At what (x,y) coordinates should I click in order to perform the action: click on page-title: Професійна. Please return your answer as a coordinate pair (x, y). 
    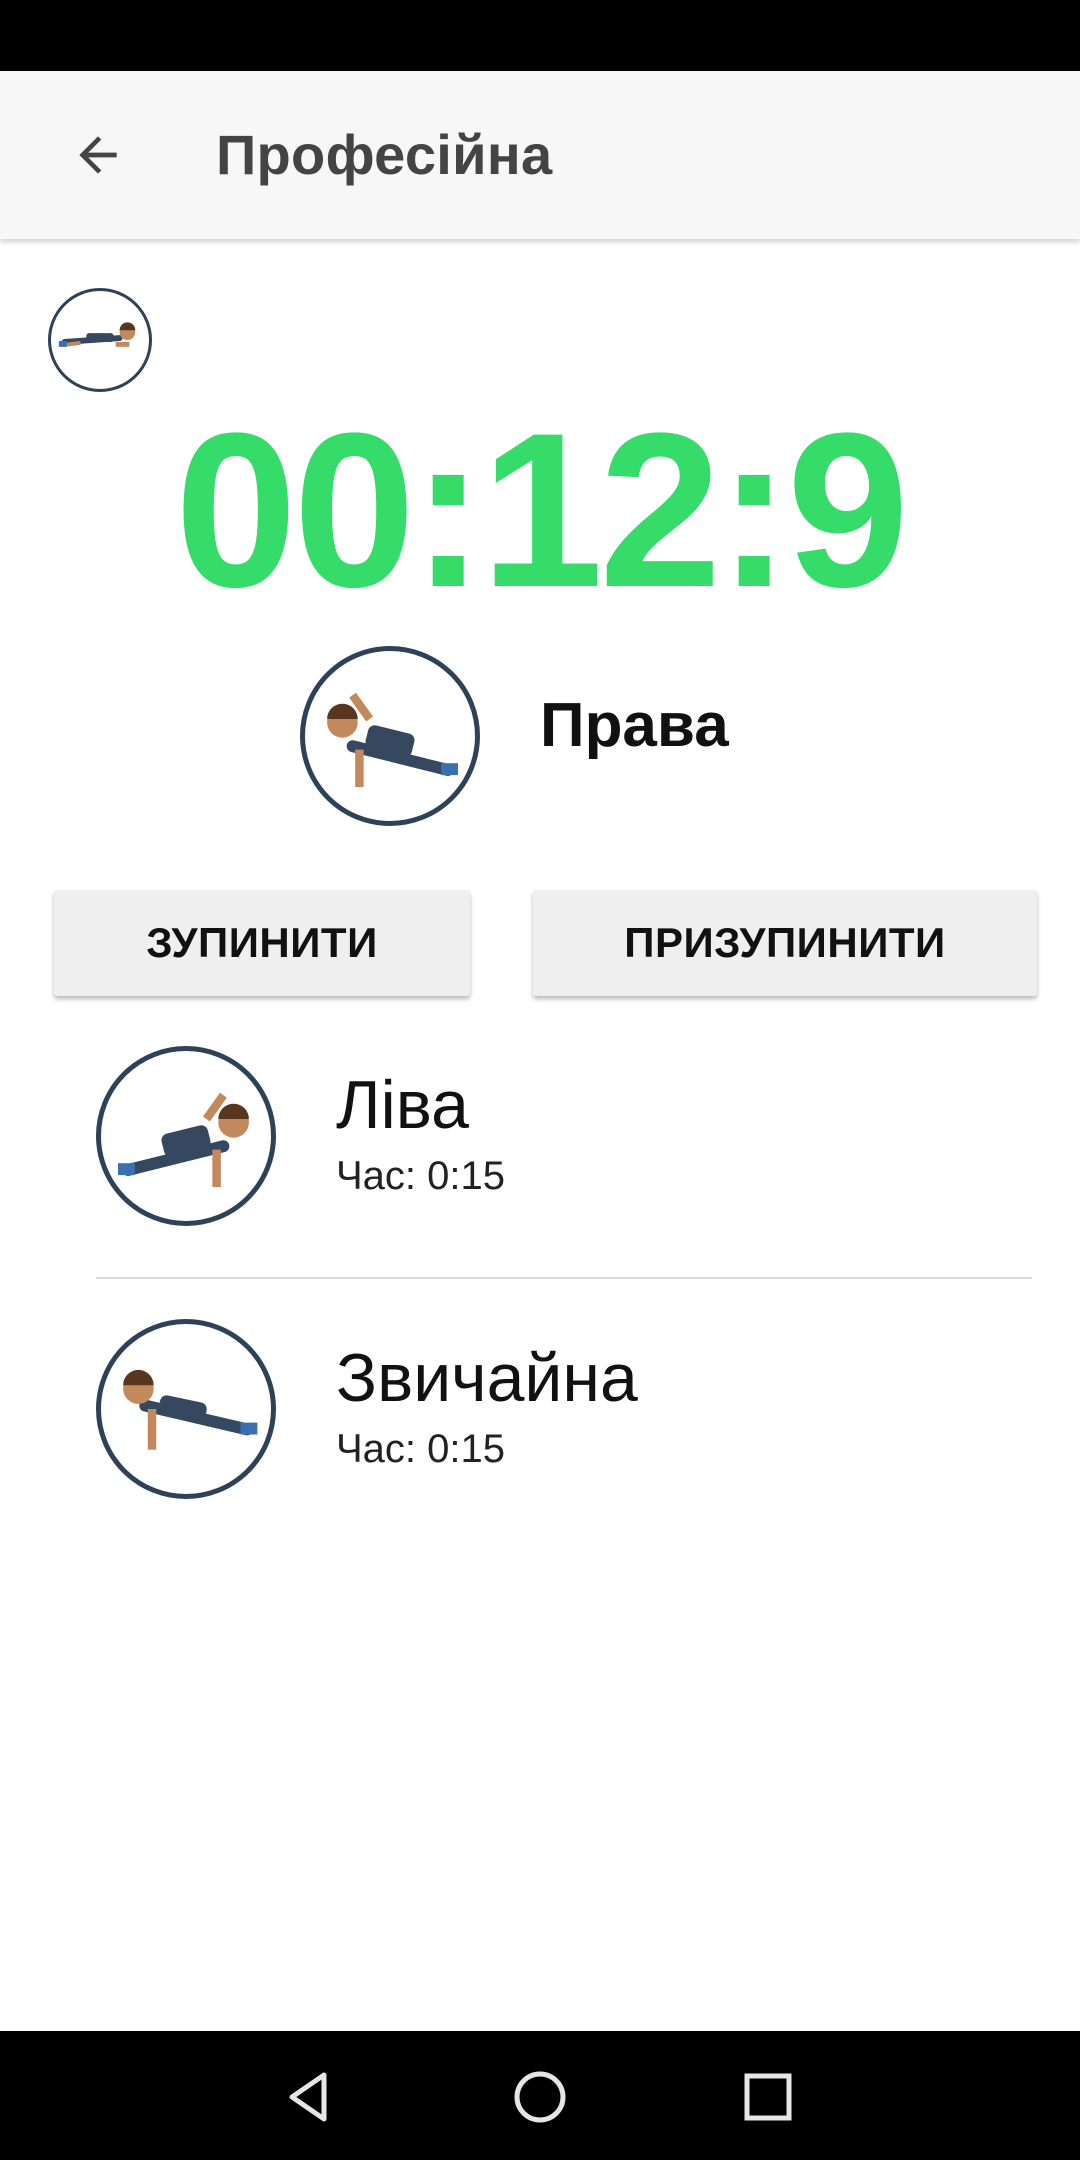
    Looking at the image, I should click on (384, 154).